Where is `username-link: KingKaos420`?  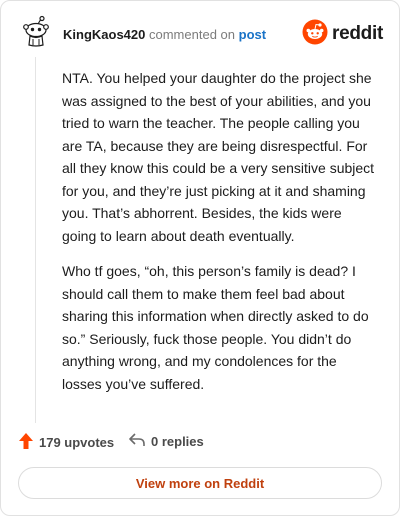
username-link: KingKaos420 is located at coordinates (104, 34).